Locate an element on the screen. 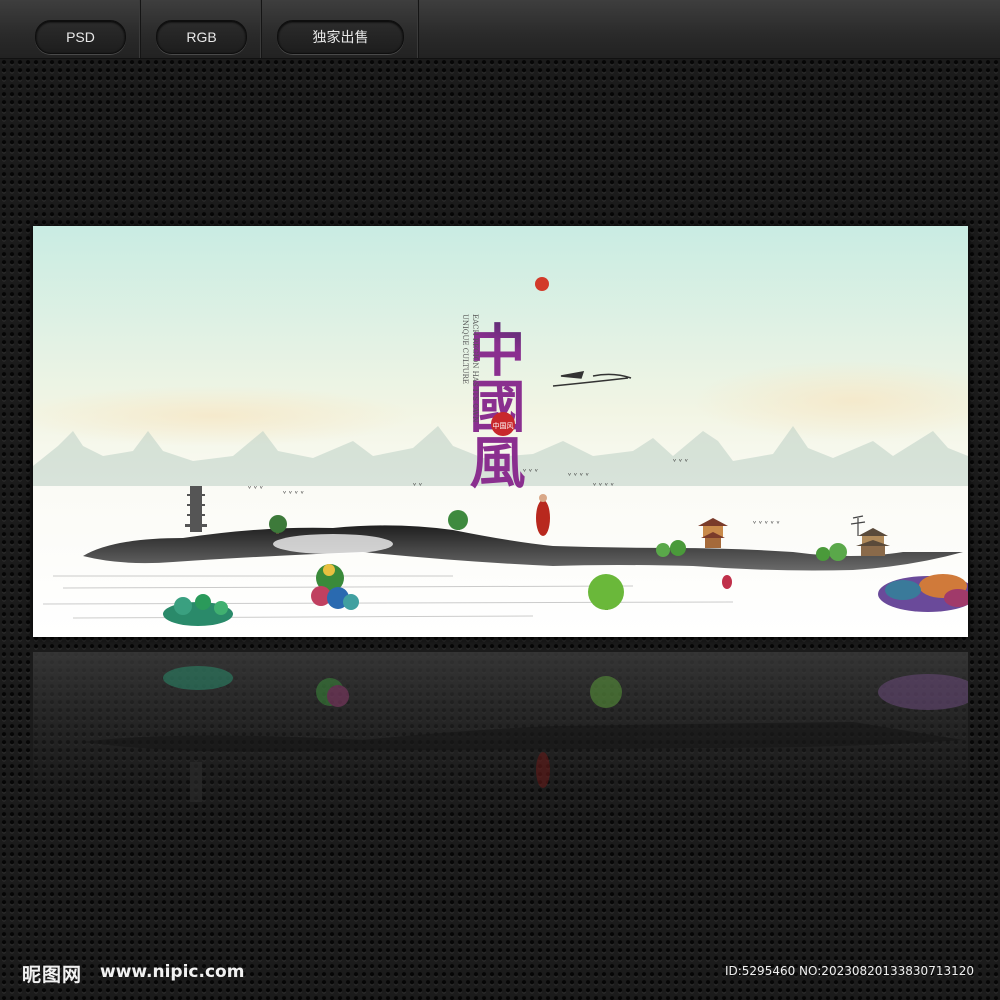  red-dot is located at coordinates (542, 284).